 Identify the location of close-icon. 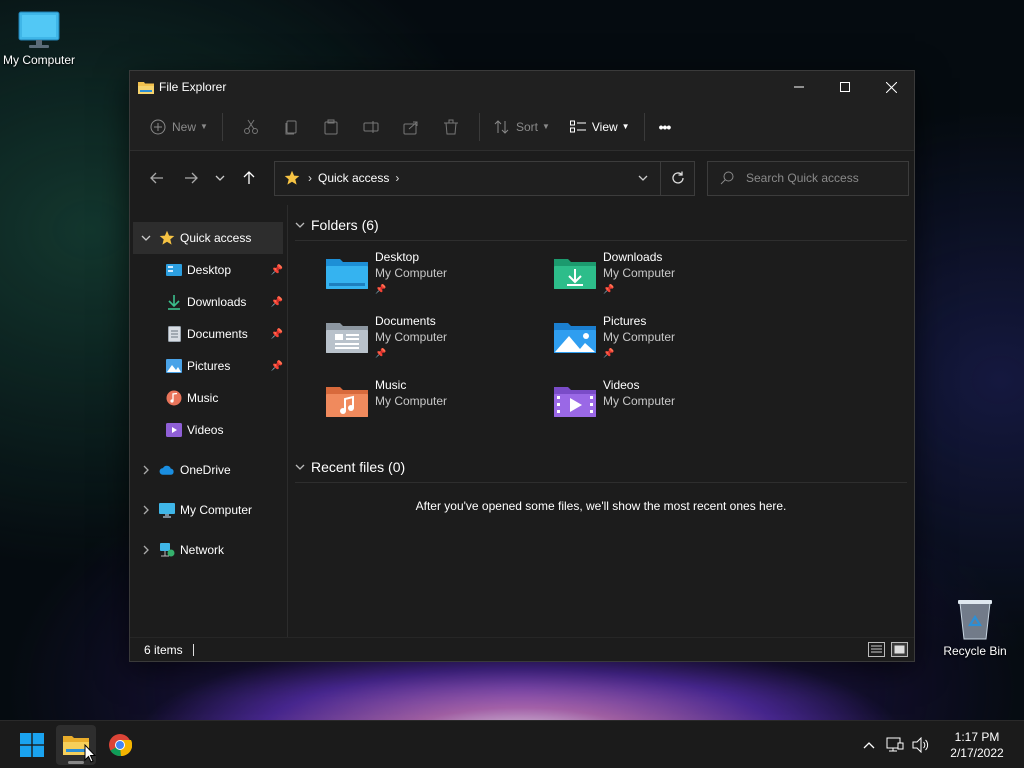
(891, 87).